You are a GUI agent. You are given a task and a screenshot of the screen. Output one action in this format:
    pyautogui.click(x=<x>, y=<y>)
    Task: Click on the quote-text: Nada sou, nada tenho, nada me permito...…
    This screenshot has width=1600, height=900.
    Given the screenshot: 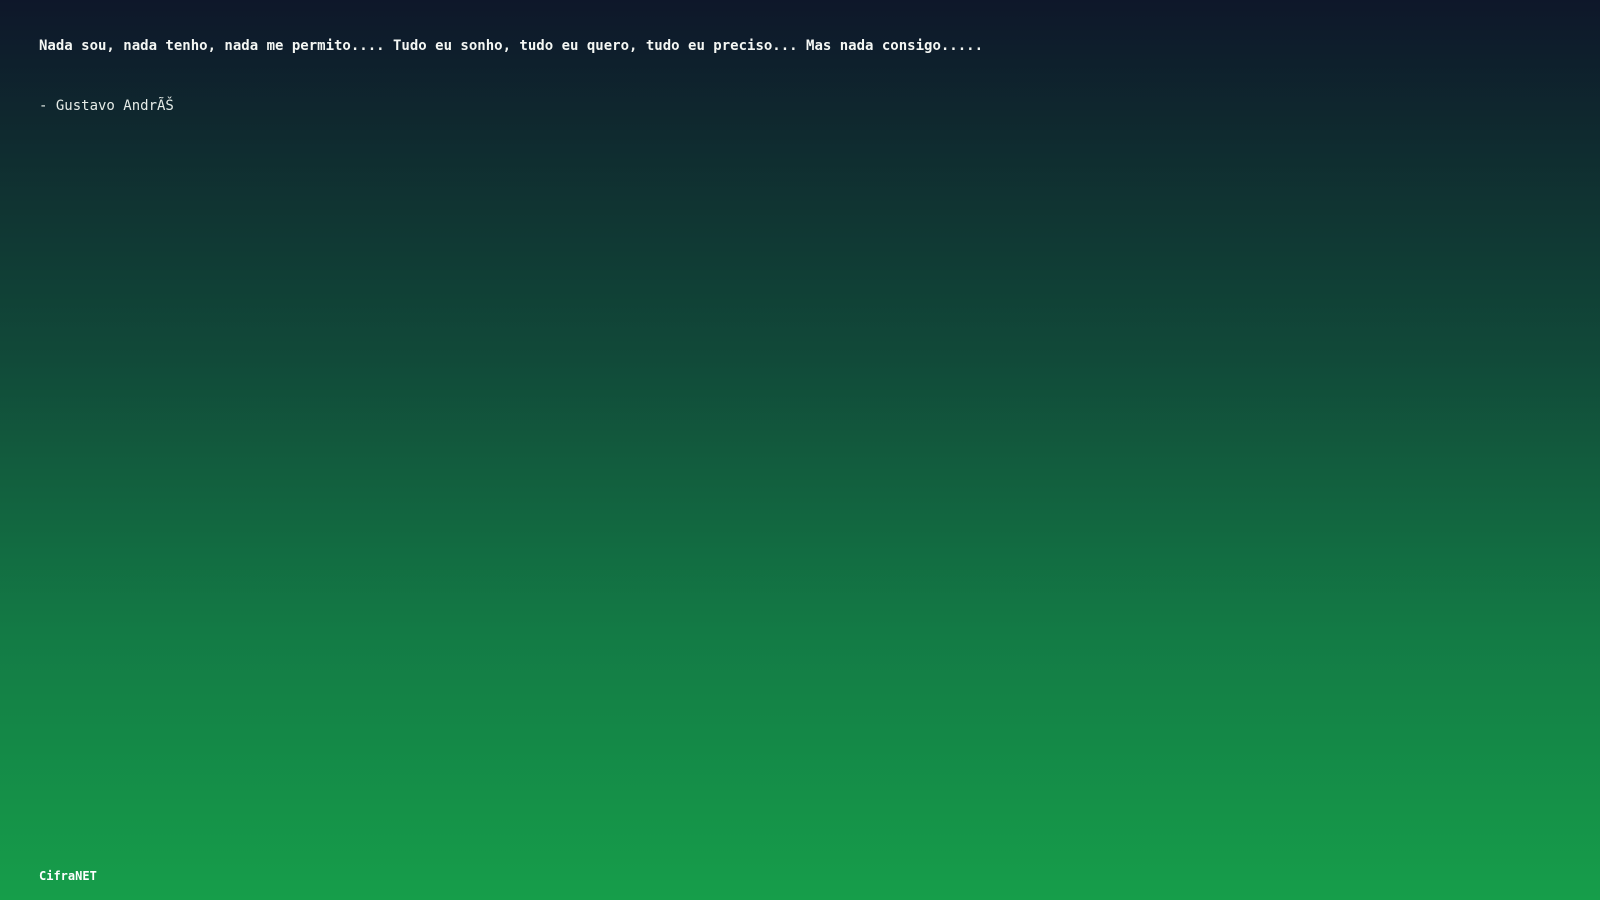 What is the action you would take?
    pyautogui.click(x=511, y=46)
    